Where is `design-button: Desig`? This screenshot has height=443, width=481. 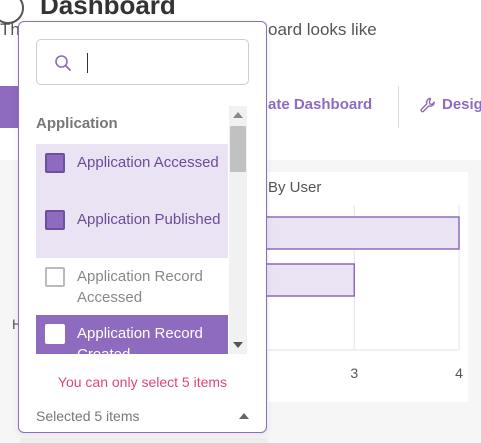
design-button: Desig is located at coordinates (450, 104).